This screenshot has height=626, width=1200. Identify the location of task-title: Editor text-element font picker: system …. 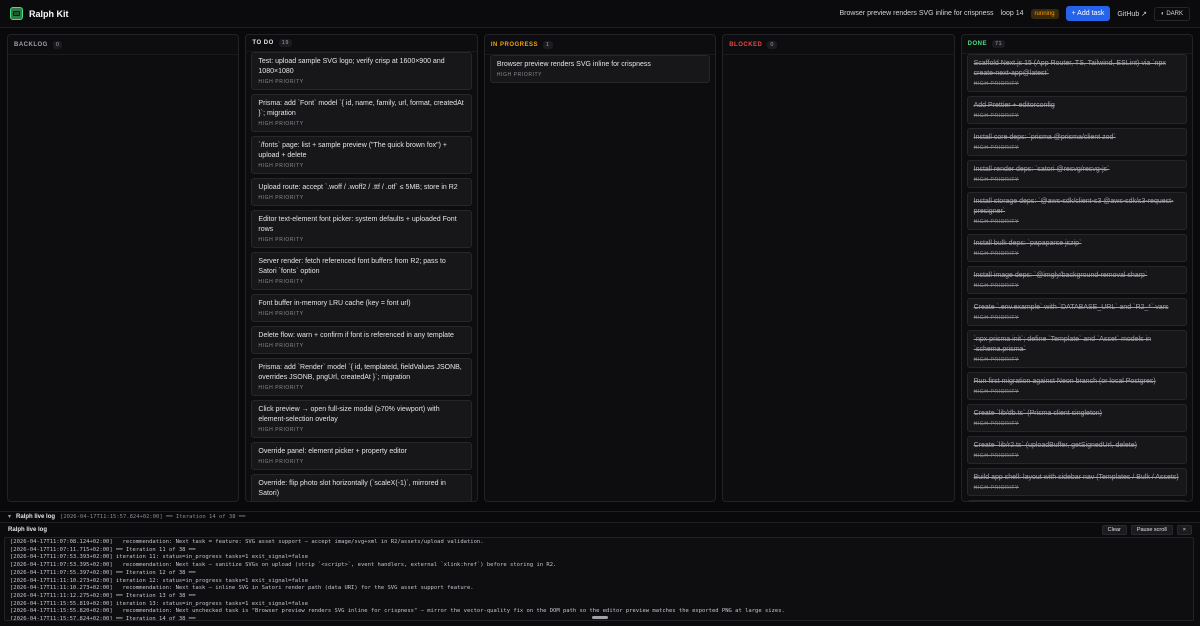
(357, 225).